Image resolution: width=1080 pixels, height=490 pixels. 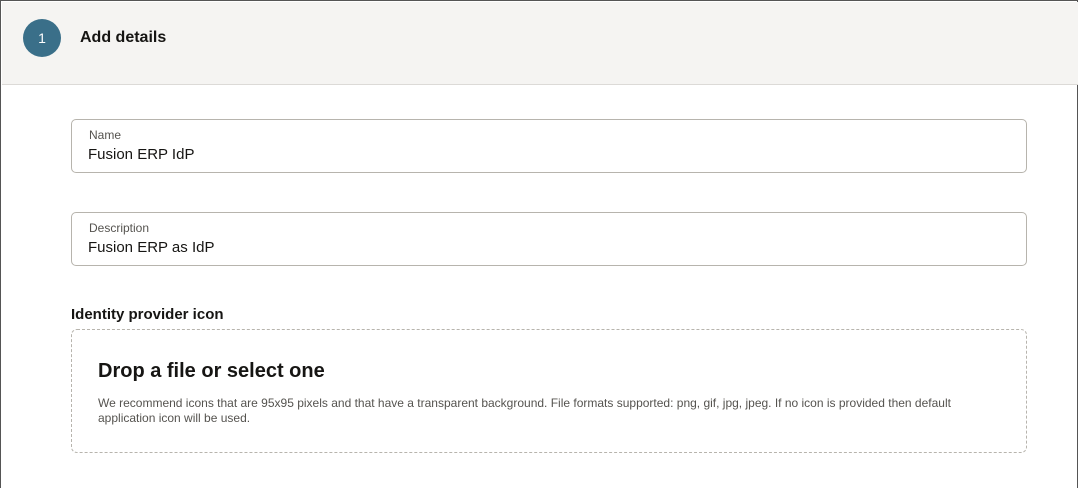 What do you see at coordinates (105, 135) in the screenshot?
I see `name-field-label: Name` at bounding box center [105, 135].